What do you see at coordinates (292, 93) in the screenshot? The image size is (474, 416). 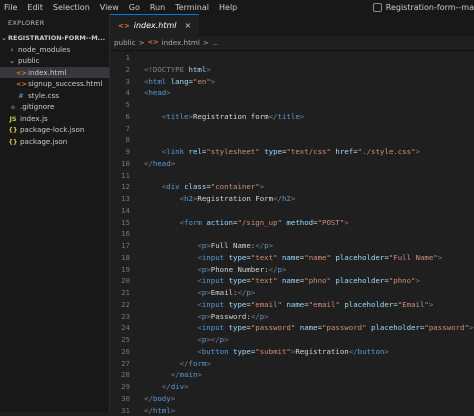 I see `code-line: 4 <head>` at bounding box center [292, 93].